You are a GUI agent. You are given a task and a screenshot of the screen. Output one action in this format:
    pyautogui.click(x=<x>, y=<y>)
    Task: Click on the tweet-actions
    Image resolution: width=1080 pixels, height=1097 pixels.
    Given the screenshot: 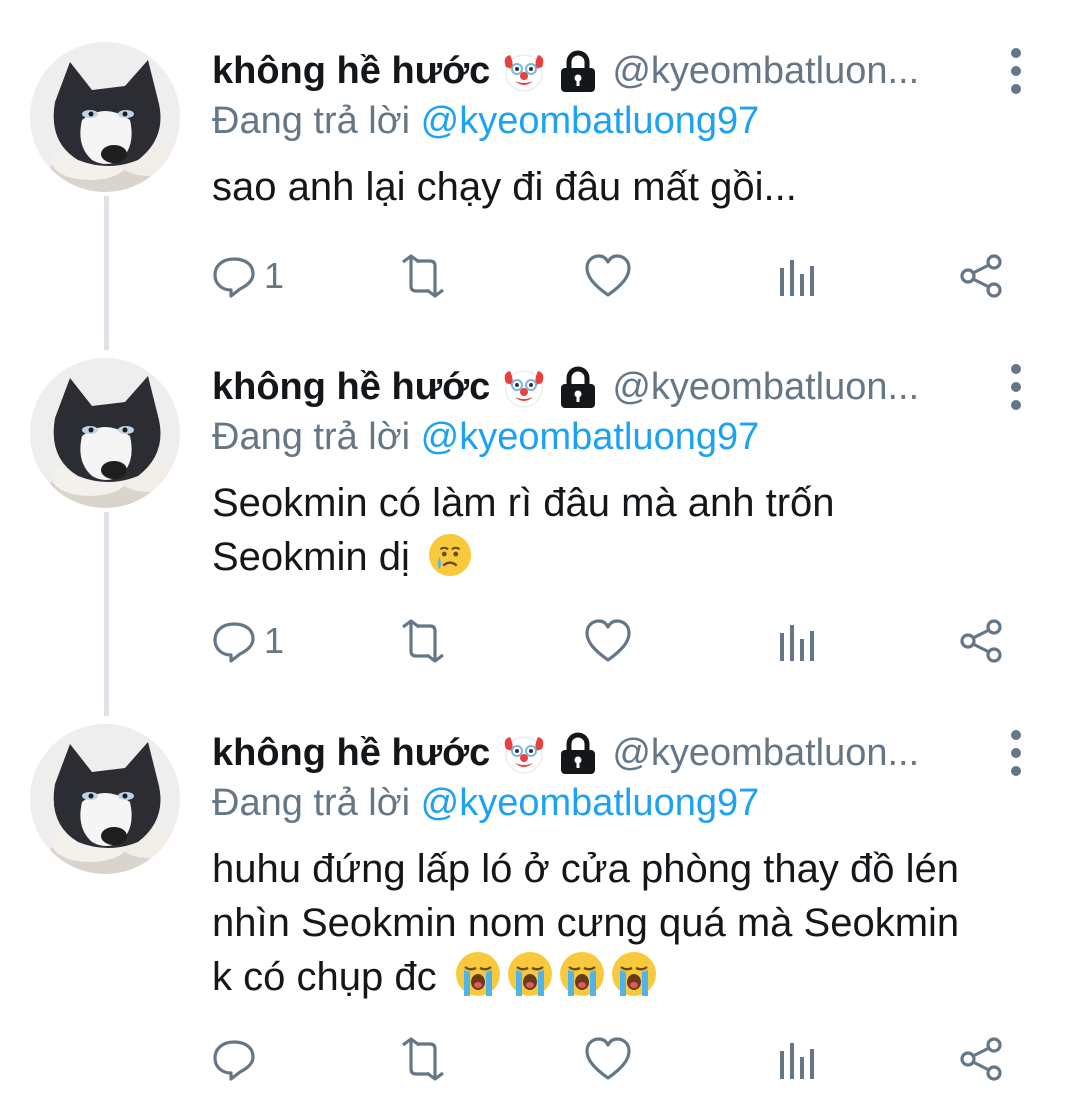 What is the action you would take?
    pyautogui.click(x=622, y=1059)
    